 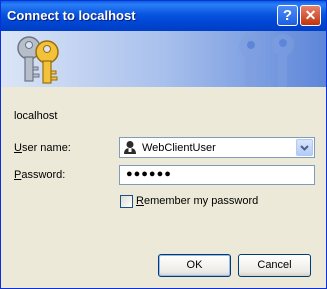 I want to click on user-icon, so click(x=130, y=147).